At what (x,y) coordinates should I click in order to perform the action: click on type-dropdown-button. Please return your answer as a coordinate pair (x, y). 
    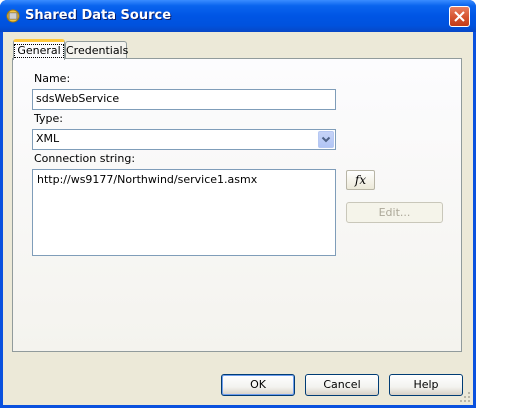
    Looking at the image, I should click on (326, 139).